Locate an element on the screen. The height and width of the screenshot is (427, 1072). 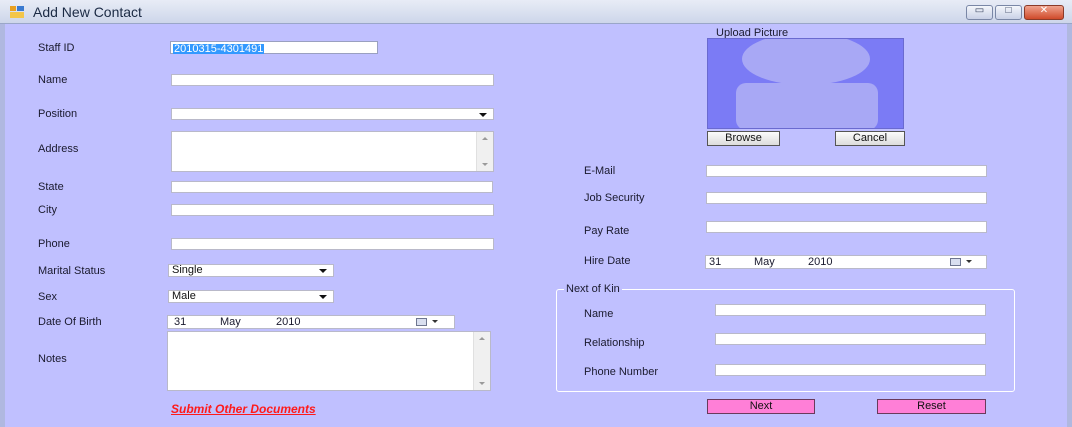
staff-id-value: 2010315-4301491 is located at coordinates (219, 49).